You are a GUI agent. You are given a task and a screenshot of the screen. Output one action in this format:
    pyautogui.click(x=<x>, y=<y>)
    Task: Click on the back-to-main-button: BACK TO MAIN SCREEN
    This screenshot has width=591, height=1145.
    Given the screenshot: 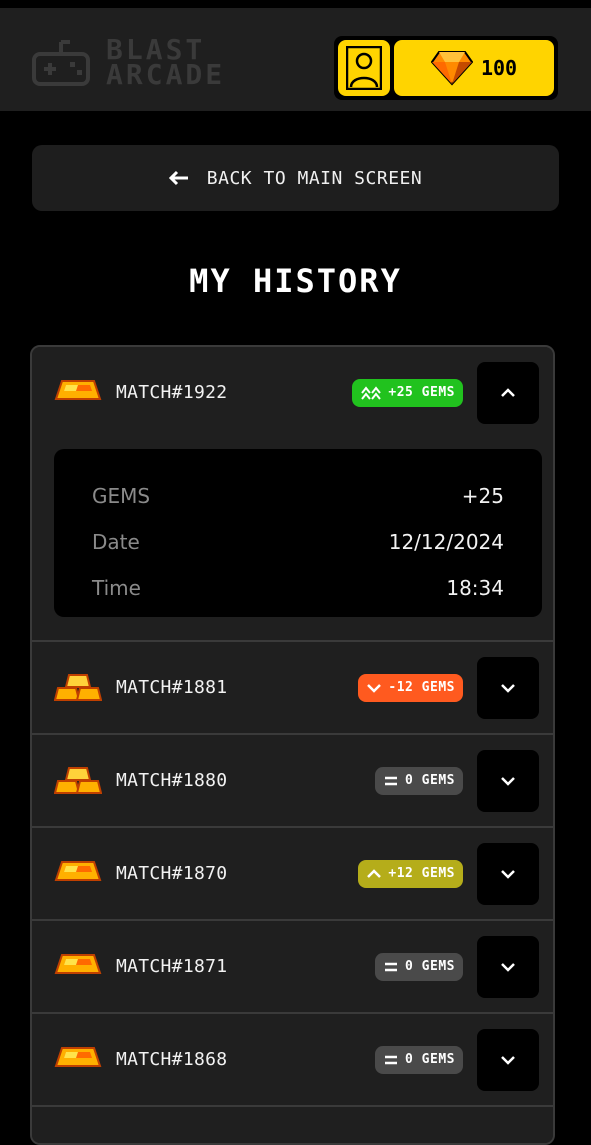 What is the action you would take?
    pyautogui.click(x=295, y=178)
    